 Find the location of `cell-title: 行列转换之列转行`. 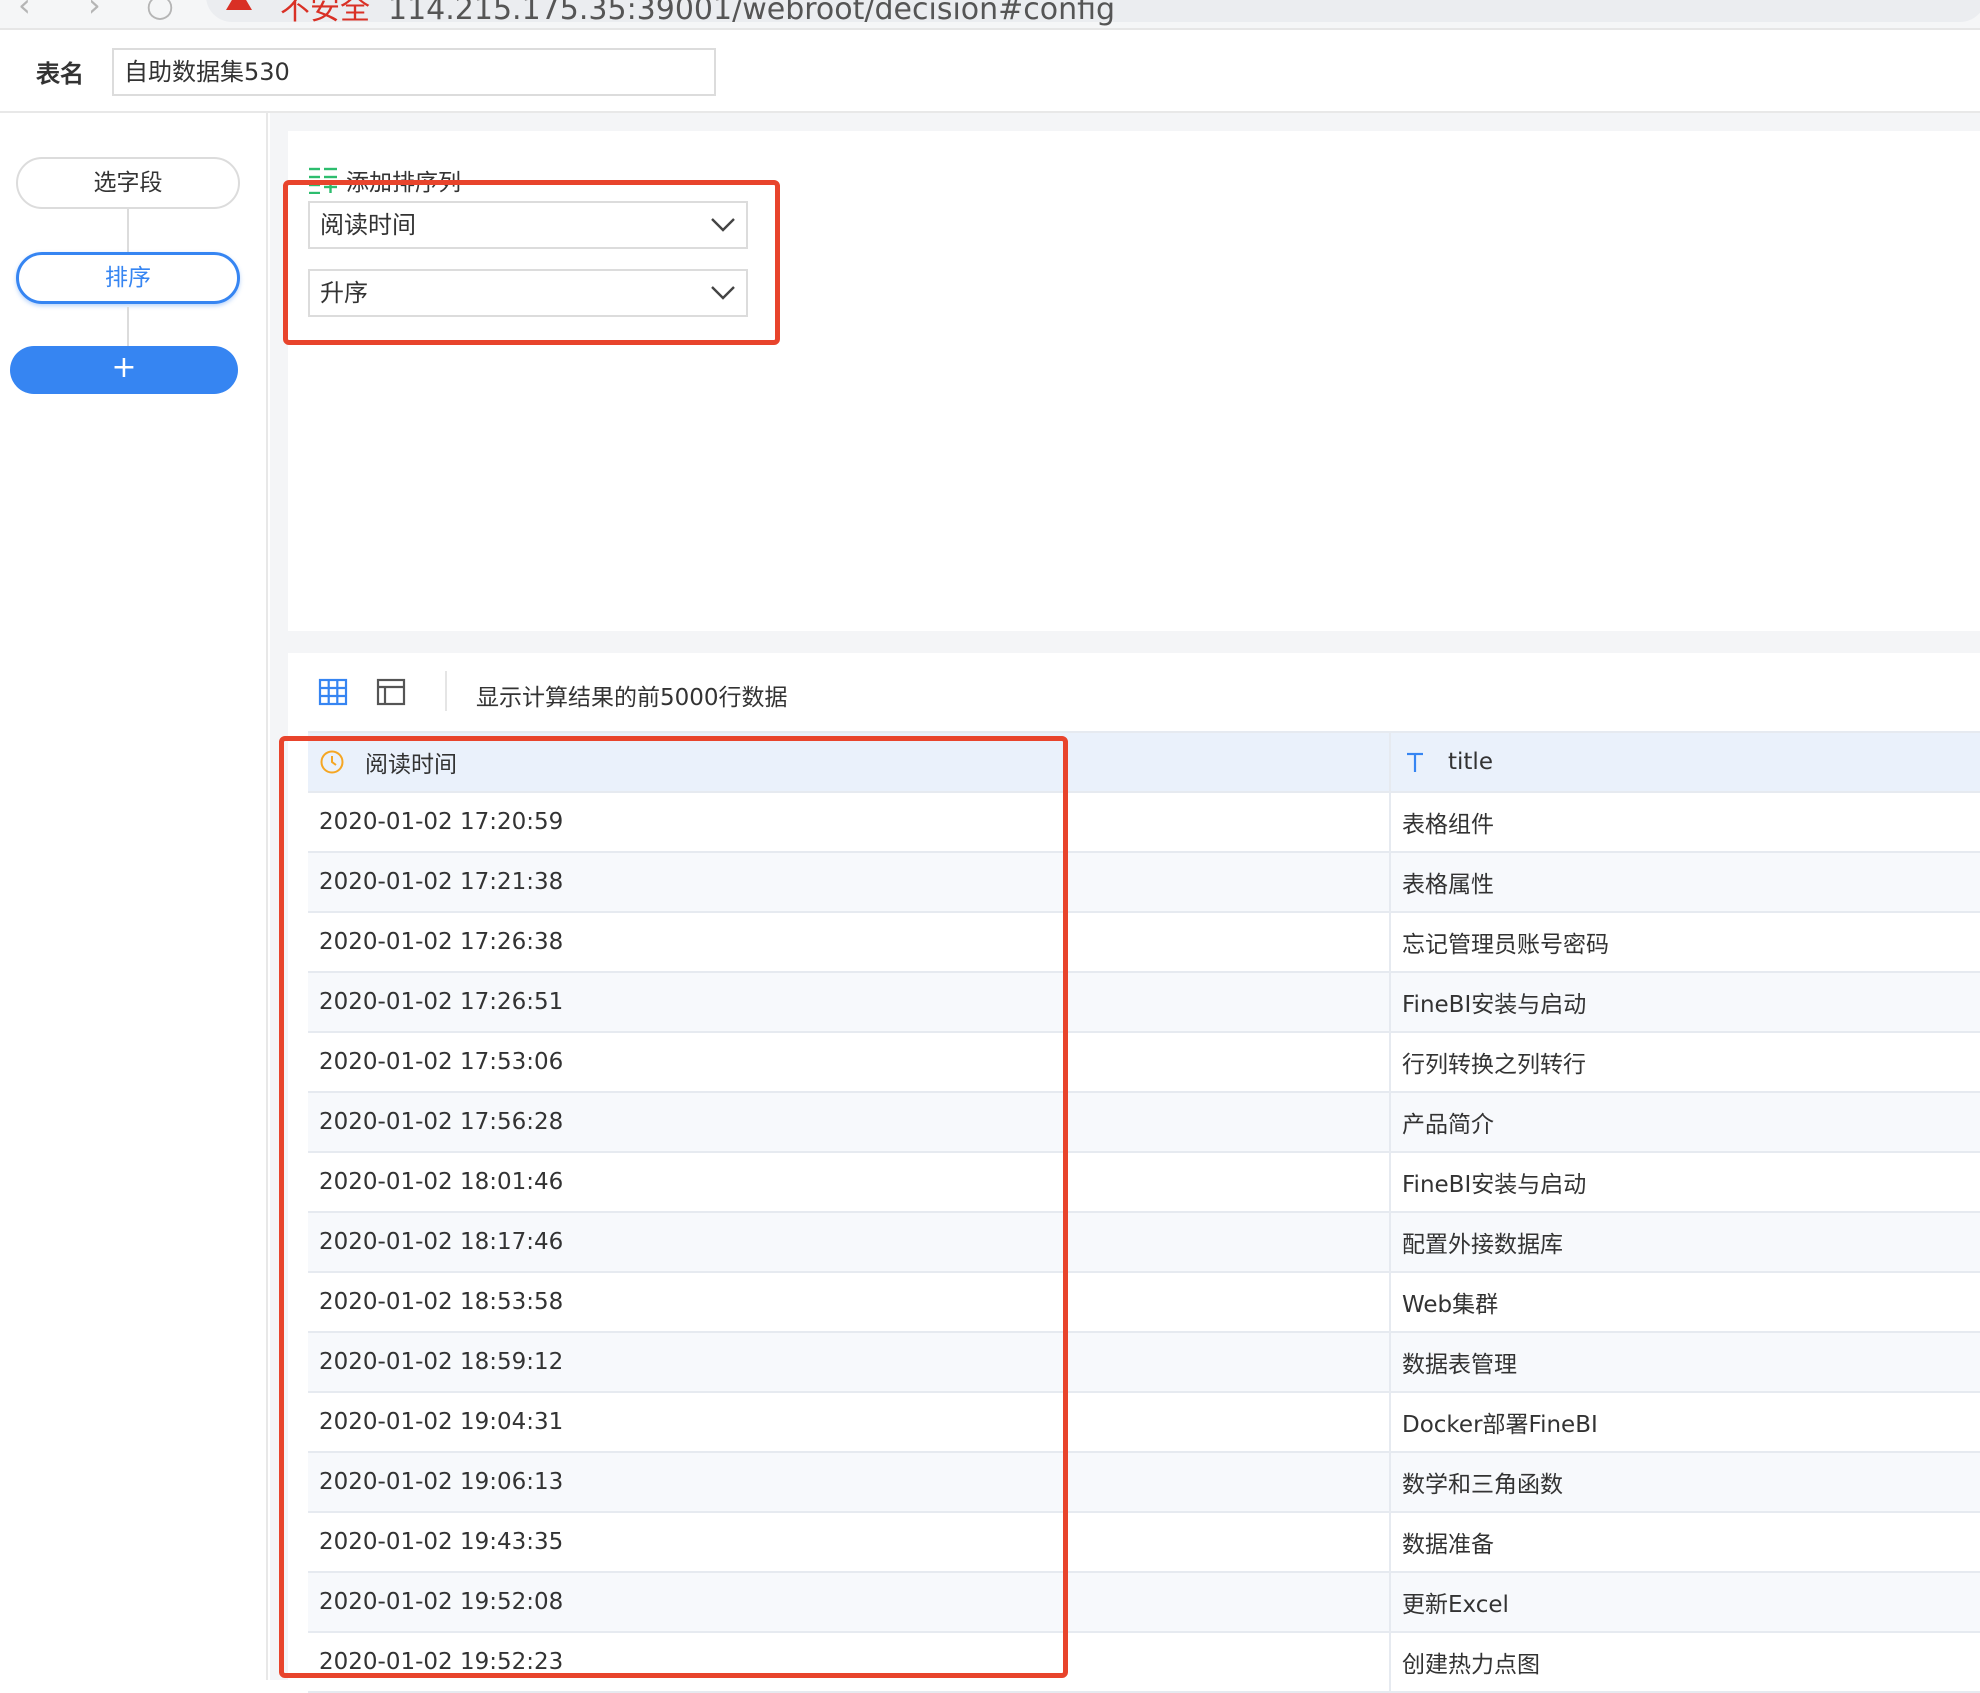

cell-title: 行列转换之列转行 is located at coordinates (1684, 1062).